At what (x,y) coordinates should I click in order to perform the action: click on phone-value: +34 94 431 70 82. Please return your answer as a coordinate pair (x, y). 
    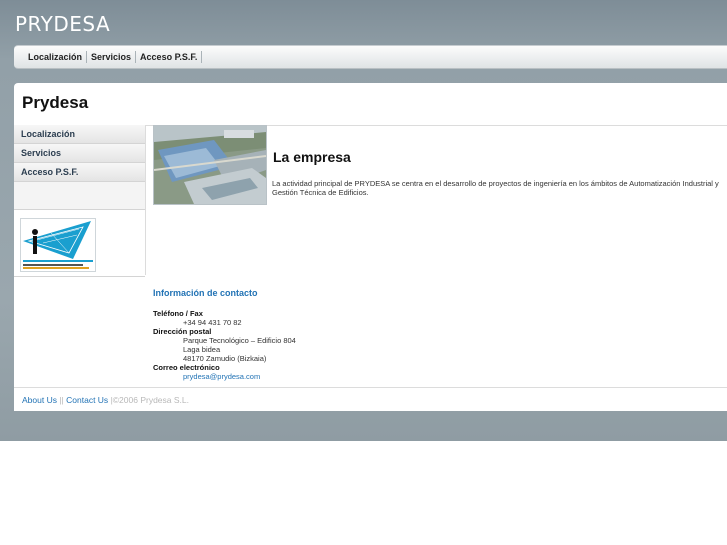
    Looking at the image, I should click on (212, 322).